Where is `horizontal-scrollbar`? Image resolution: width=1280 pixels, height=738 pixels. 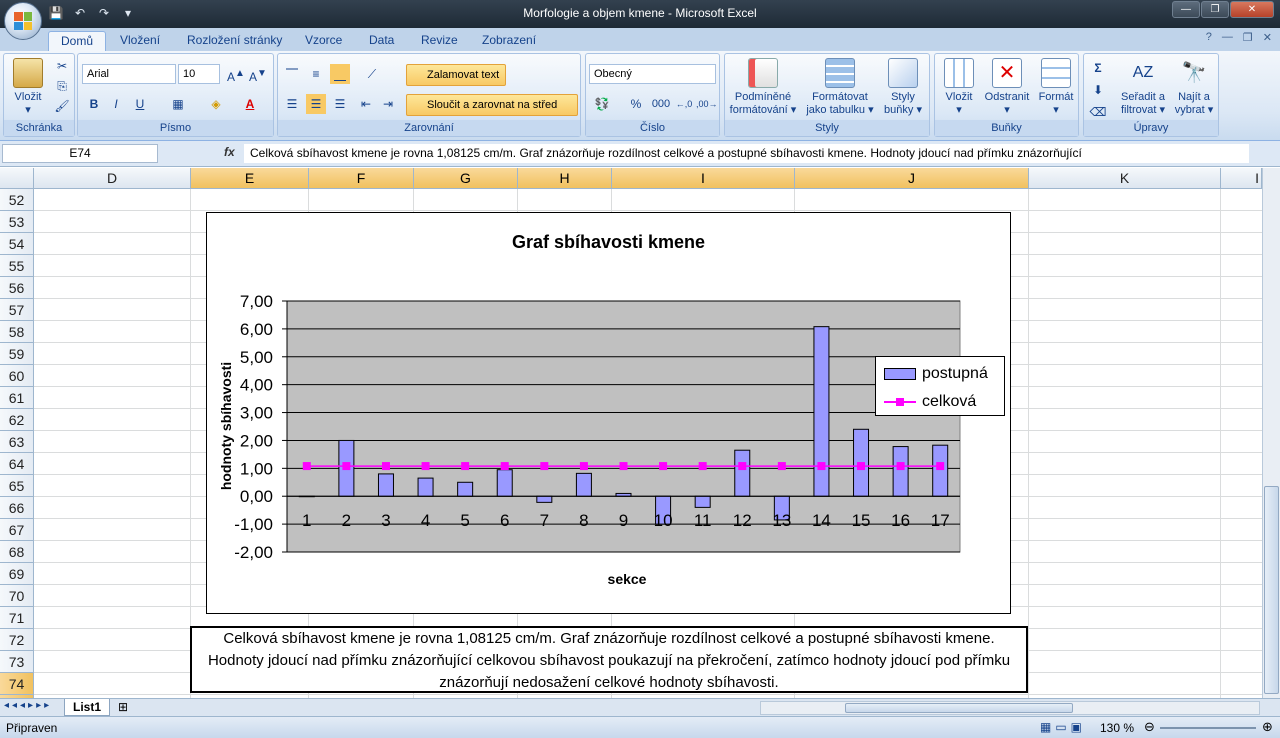
horizontal-scrollbar is located at coordinates (1010, 708).